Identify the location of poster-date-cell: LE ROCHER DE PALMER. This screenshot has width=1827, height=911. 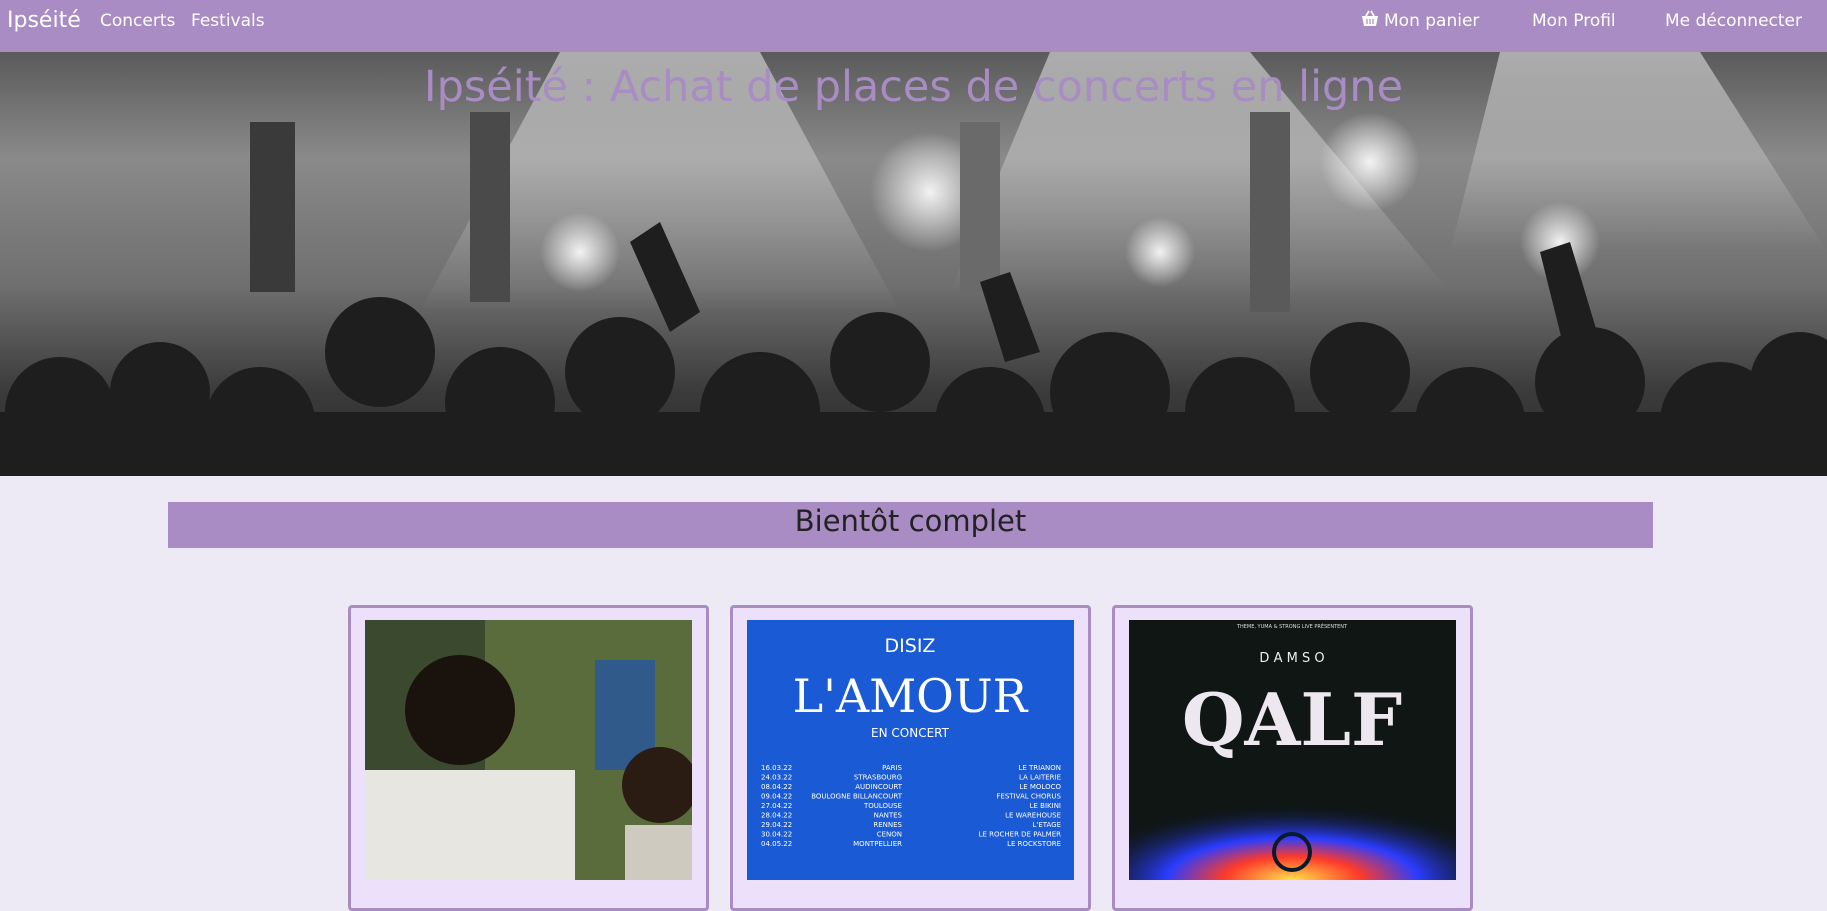
(1020, 835).